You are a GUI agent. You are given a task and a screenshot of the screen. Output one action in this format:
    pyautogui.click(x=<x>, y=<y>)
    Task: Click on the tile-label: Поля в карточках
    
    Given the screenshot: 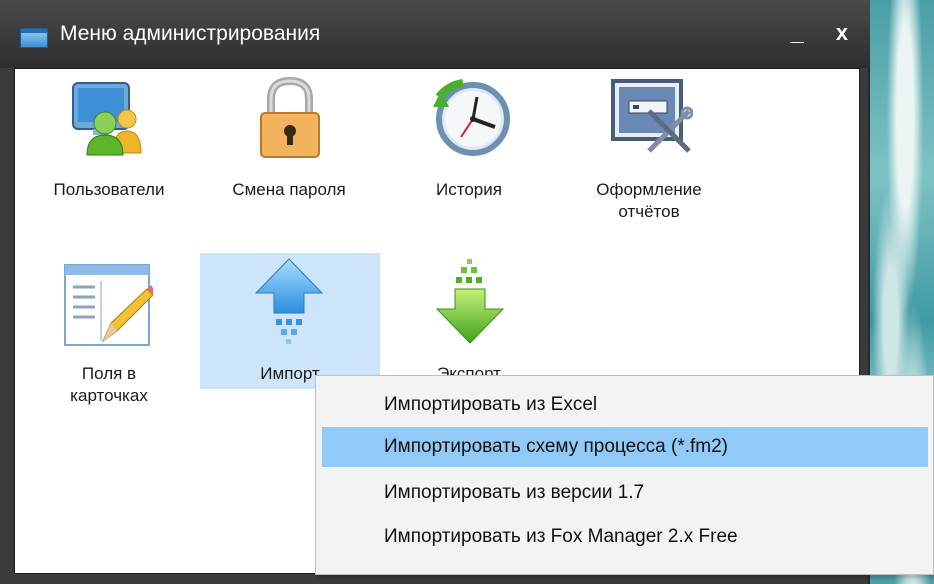 What is the action you would take?
    pyautogui.click(x=109, y=384)
    